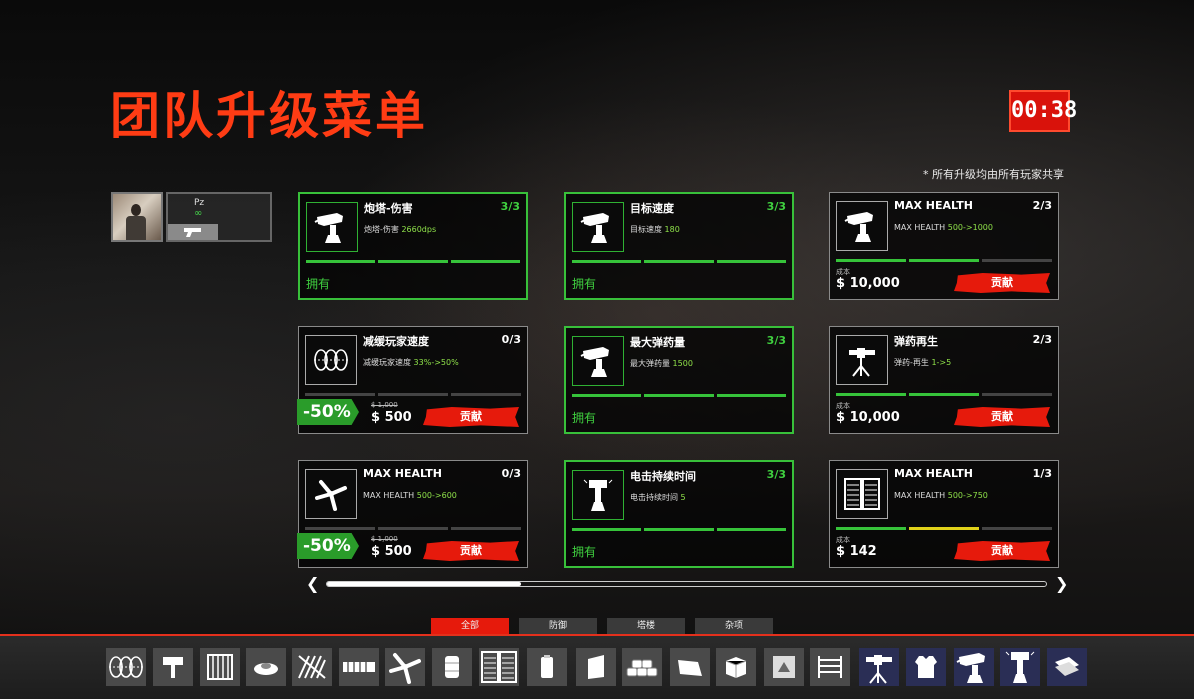 This screenshot has height=699, width=1194. Describe the element at coordinates (679, 380) in the screenshot. I see `upgrade-card: 最大弹药量 3/3 最大弹药量 1500 拥有` at that location.